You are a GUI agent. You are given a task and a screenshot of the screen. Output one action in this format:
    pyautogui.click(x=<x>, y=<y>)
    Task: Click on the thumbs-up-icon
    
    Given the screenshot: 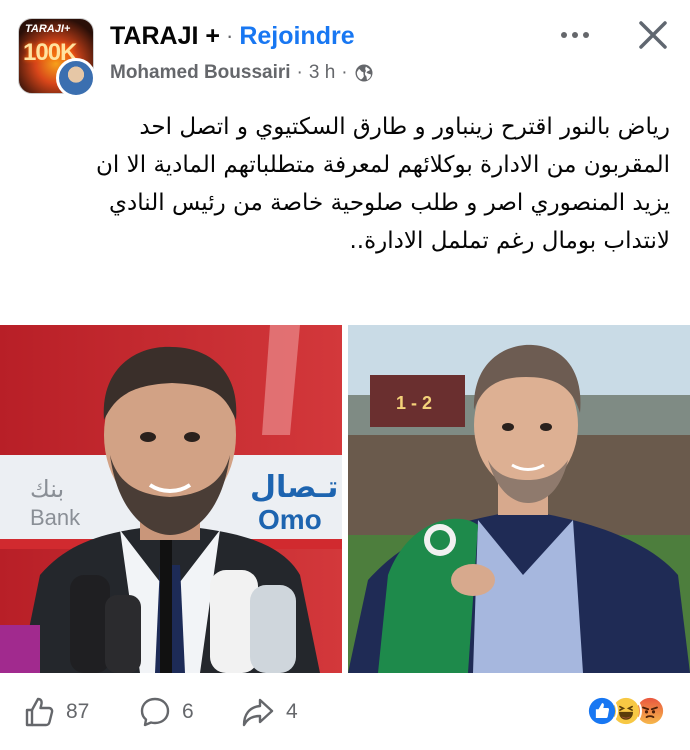 What is the action you would take?
    pyautogui.click(x=39, y=712)
    